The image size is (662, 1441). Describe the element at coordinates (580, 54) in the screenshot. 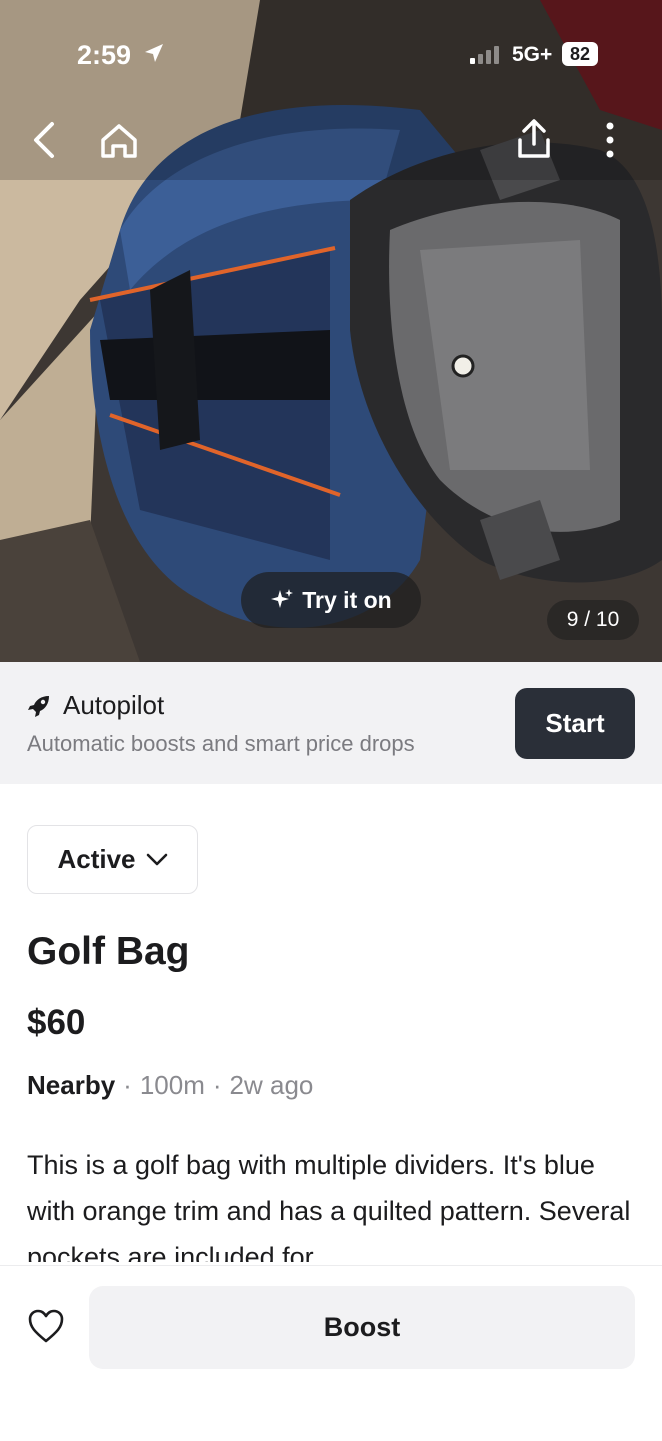

I see `battery-level: 82` at that location.